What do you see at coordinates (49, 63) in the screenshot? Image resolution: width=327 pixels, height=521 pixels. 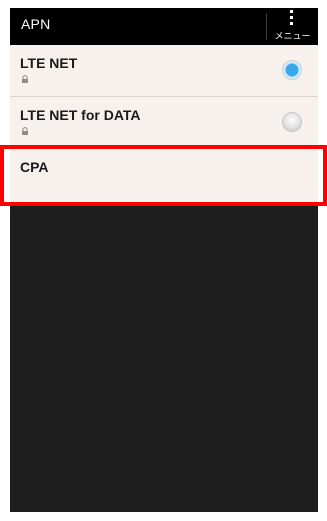 I see `apn-item-name: LTE NET` at bounding box center [49, 63].